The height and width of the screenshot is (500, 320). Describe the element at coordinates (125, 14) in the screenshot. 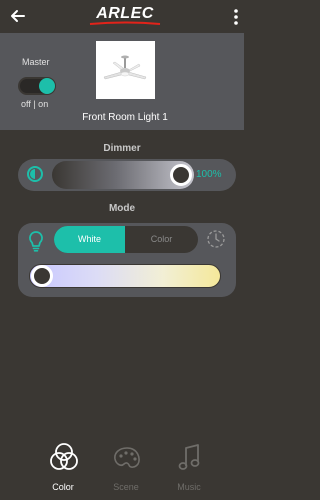

I see `arlec-logo: ARLEC` at that location.